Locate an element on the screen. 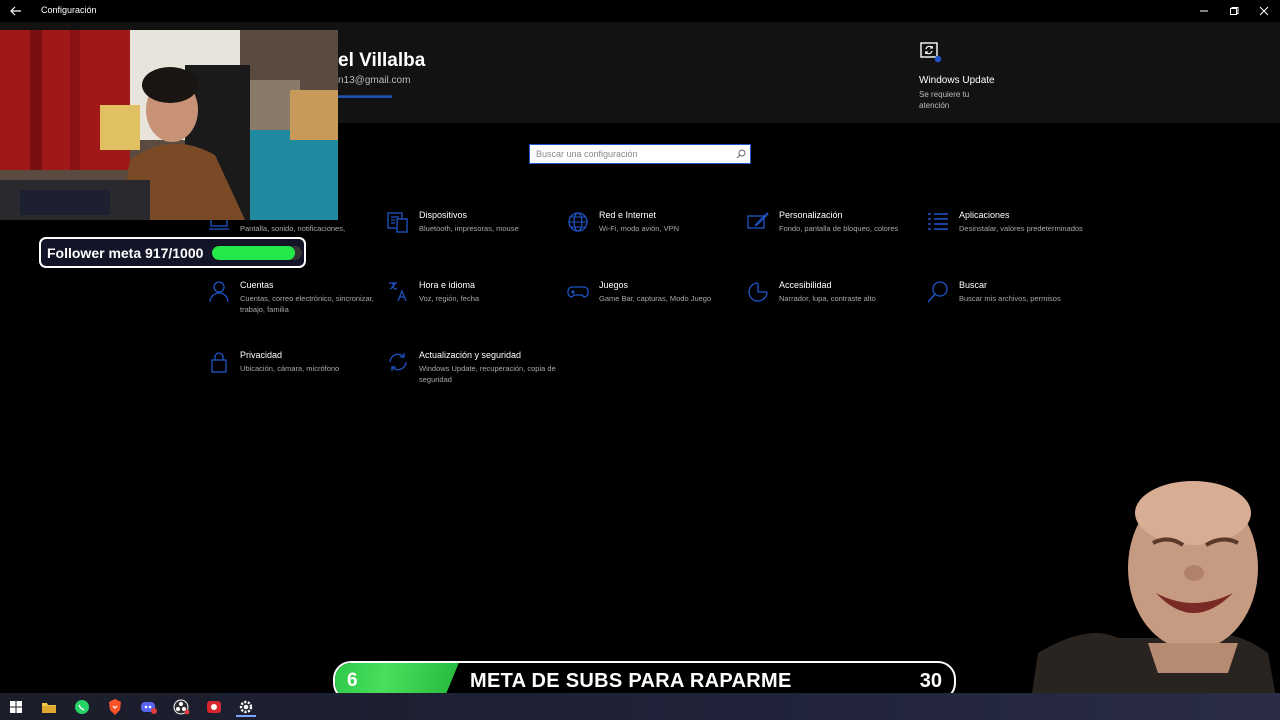 This screenshot has width=1280, height=720. maximize-button is located at coordinates (1234, 11).